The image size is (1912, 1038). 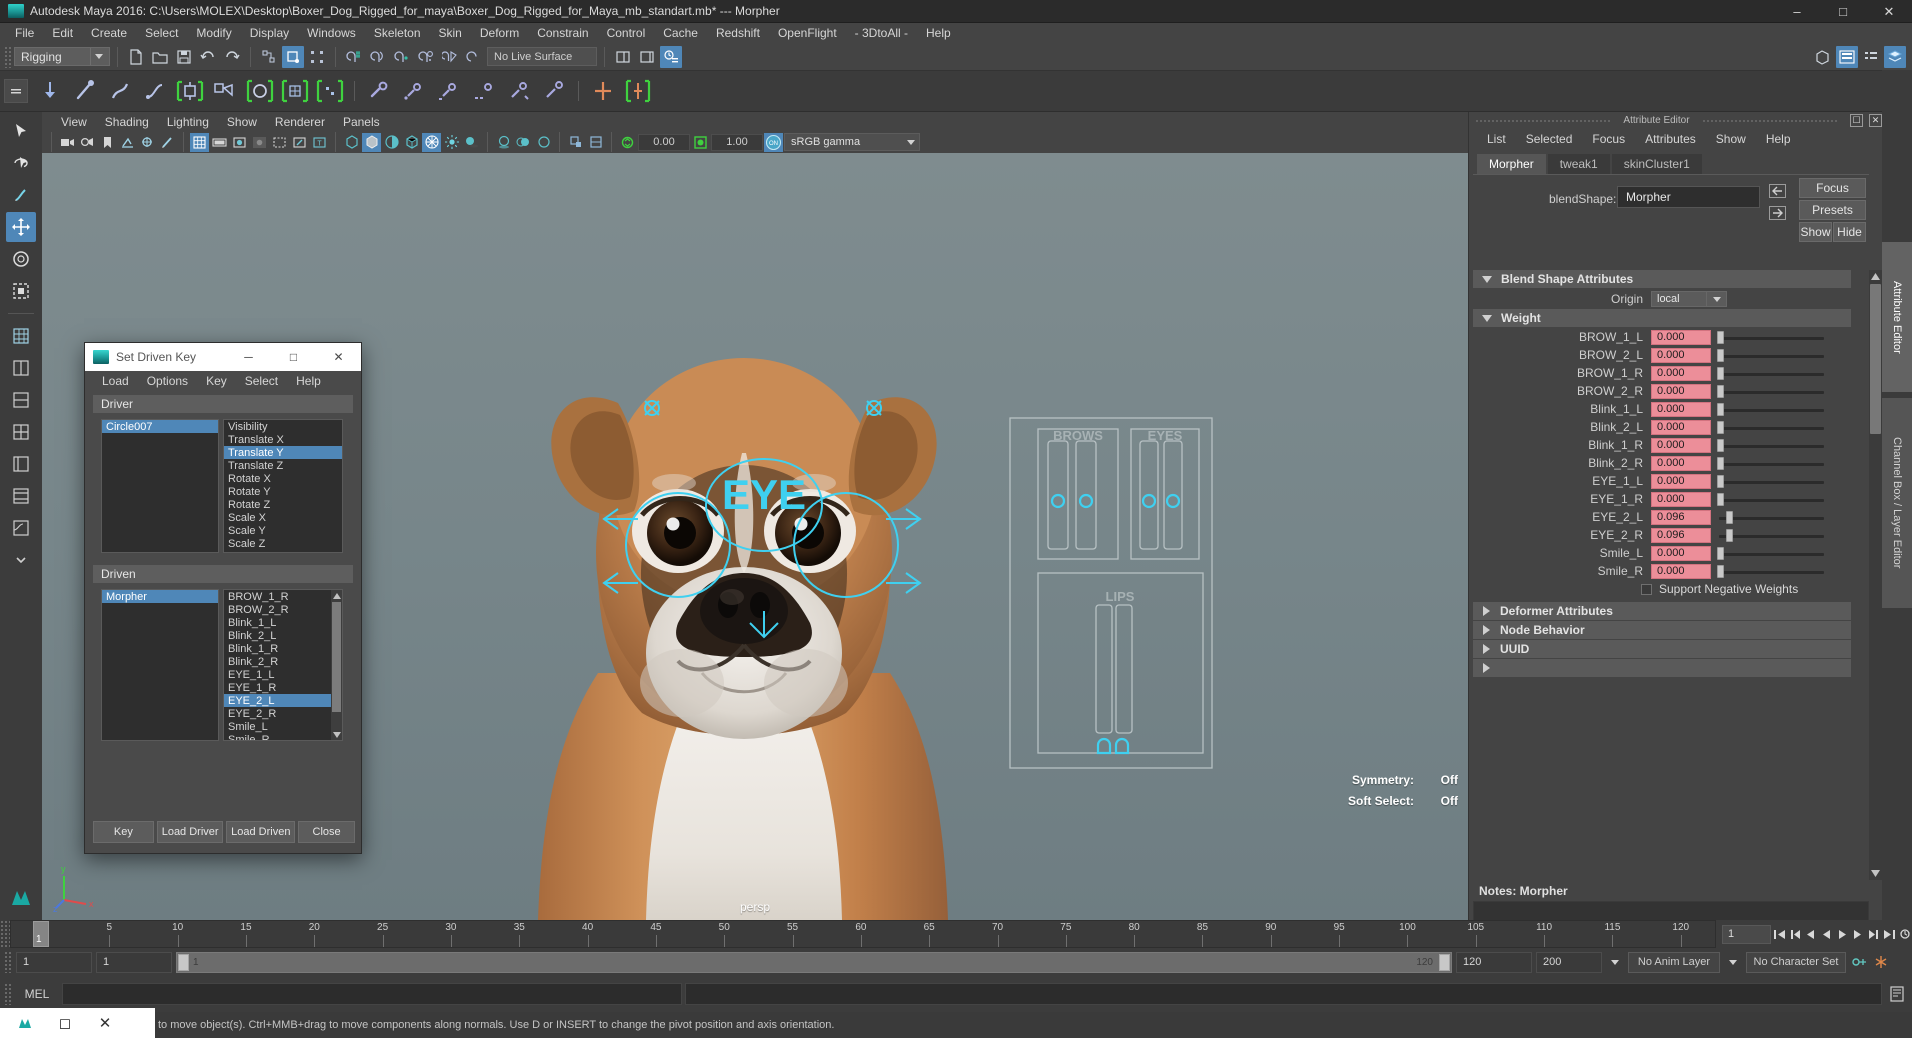 What do you see at coordinates (105, 1023) in the screenshot?
I see `close-taskbar-icon: ✕` at bounding box center [105, 1023].